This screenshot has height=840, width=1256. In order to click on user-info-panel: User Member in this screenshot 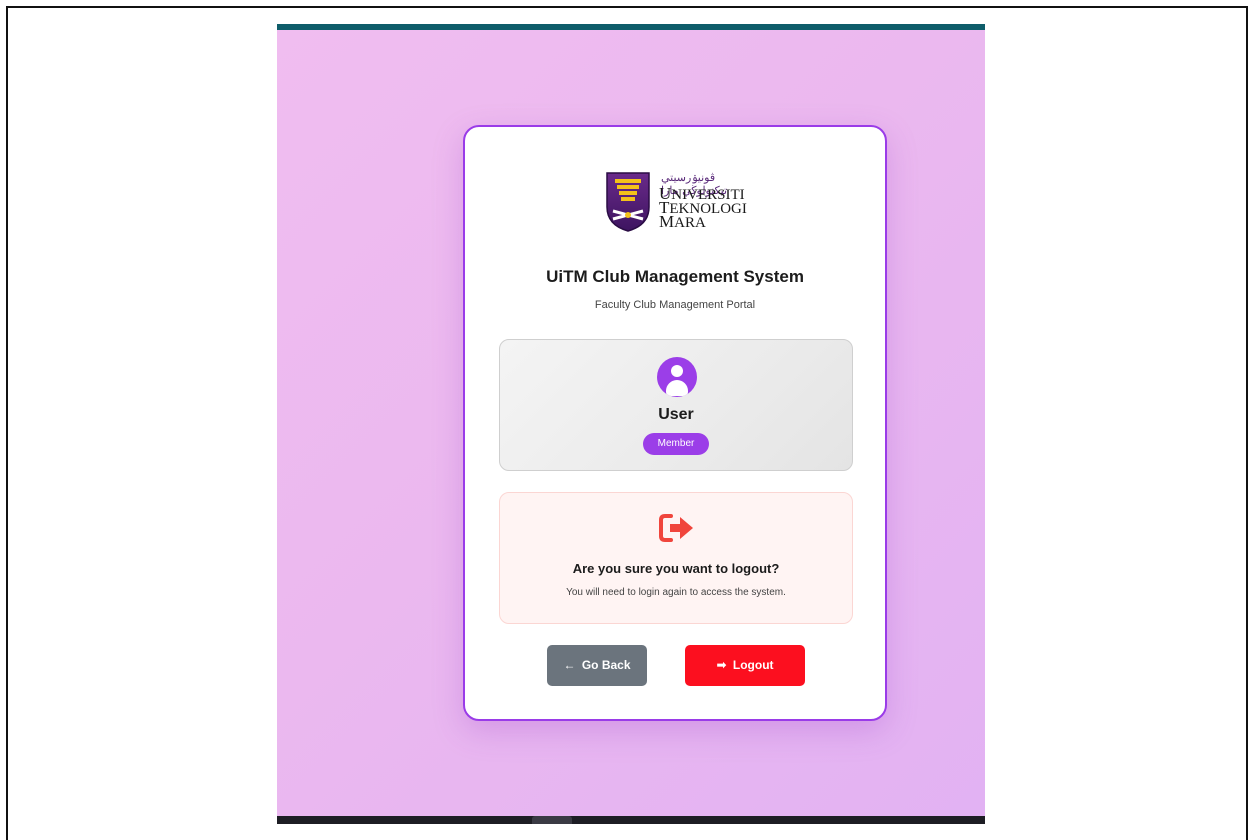, I will do `click(676, 405)`.